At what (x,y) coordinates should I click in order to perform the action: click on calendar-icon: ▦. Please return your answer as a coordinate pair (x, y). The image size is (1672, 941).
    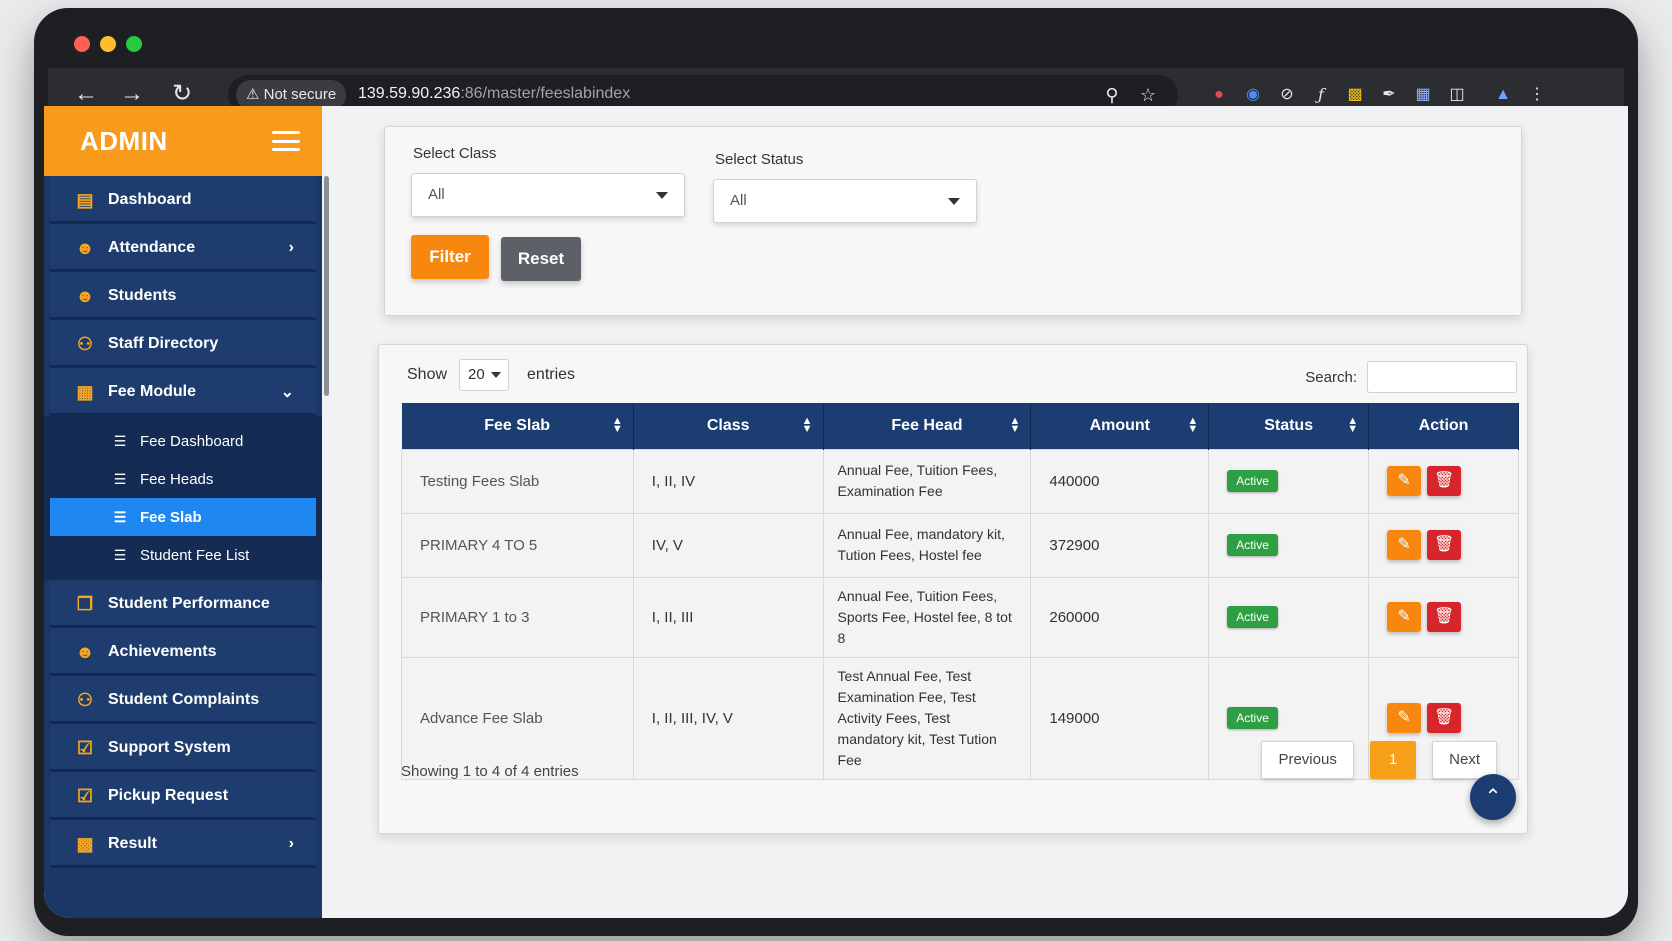
    Looking at the image, I should click on (85, 391).